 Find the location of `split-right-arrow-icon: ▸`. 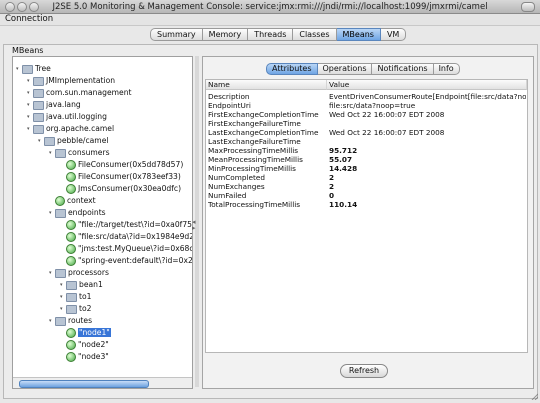

split-right-arrow-icon: ▸ is located at coordinates (194, 228).